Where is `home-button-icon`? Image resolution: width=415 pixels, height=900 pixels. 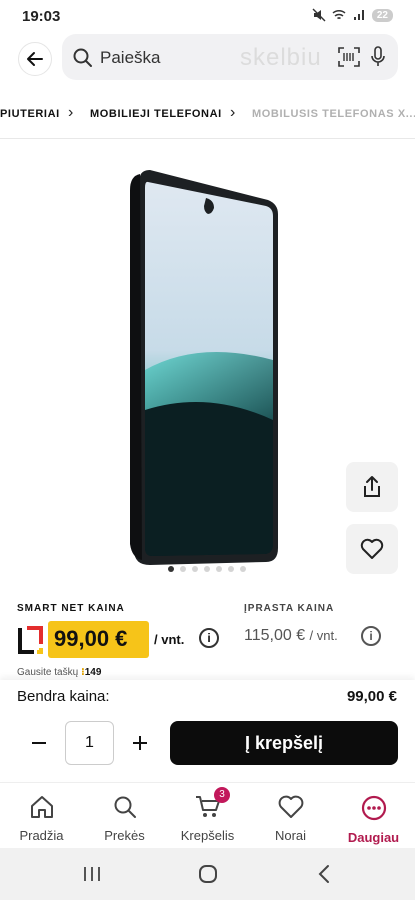 home-button-icon is located at coordinates (208, 874).